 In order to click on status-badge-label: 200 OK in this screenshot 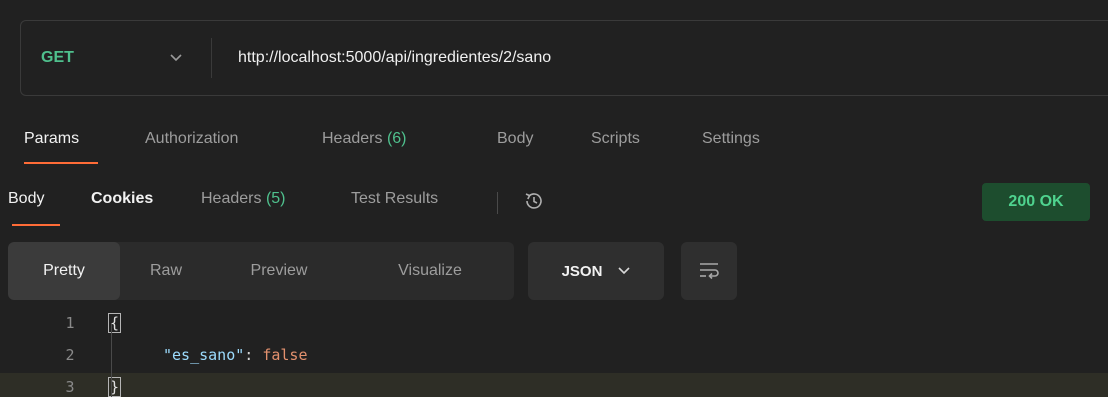, I will do `click(1036, 201)`.